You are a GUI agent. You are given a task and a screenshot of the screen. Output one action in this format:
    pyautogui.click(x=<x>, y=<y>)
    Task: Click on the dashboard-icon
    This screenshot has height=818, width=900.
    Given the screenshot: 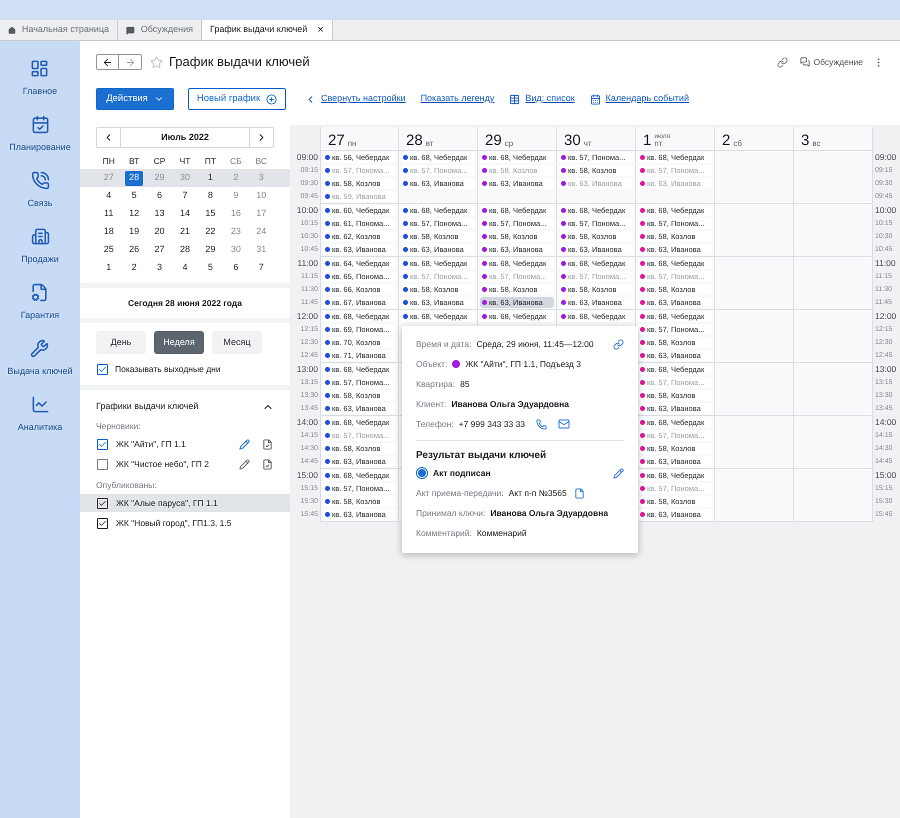 What is the action you would take?
    pyautogui.click(x=40, y=68)
    